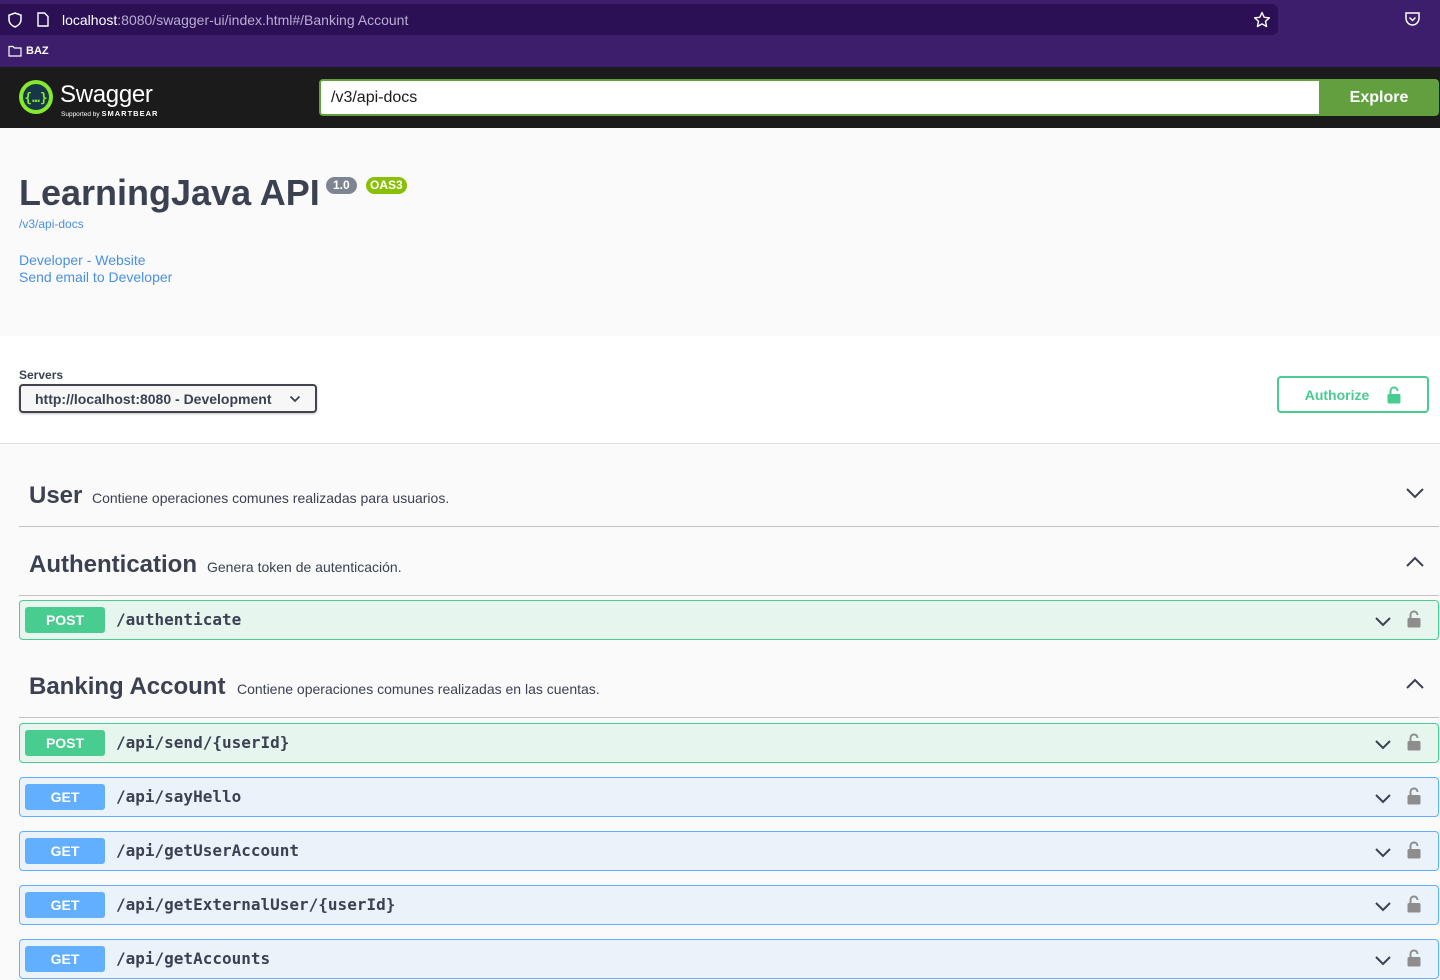 Image resolution: width=1440 pixels, height=980 pixels. What do you see at coordinates (729, 851) in the screenshot?
I see `operation-get-useraccount: GET /api/getUserAccount` at bounding box center [729, 851].